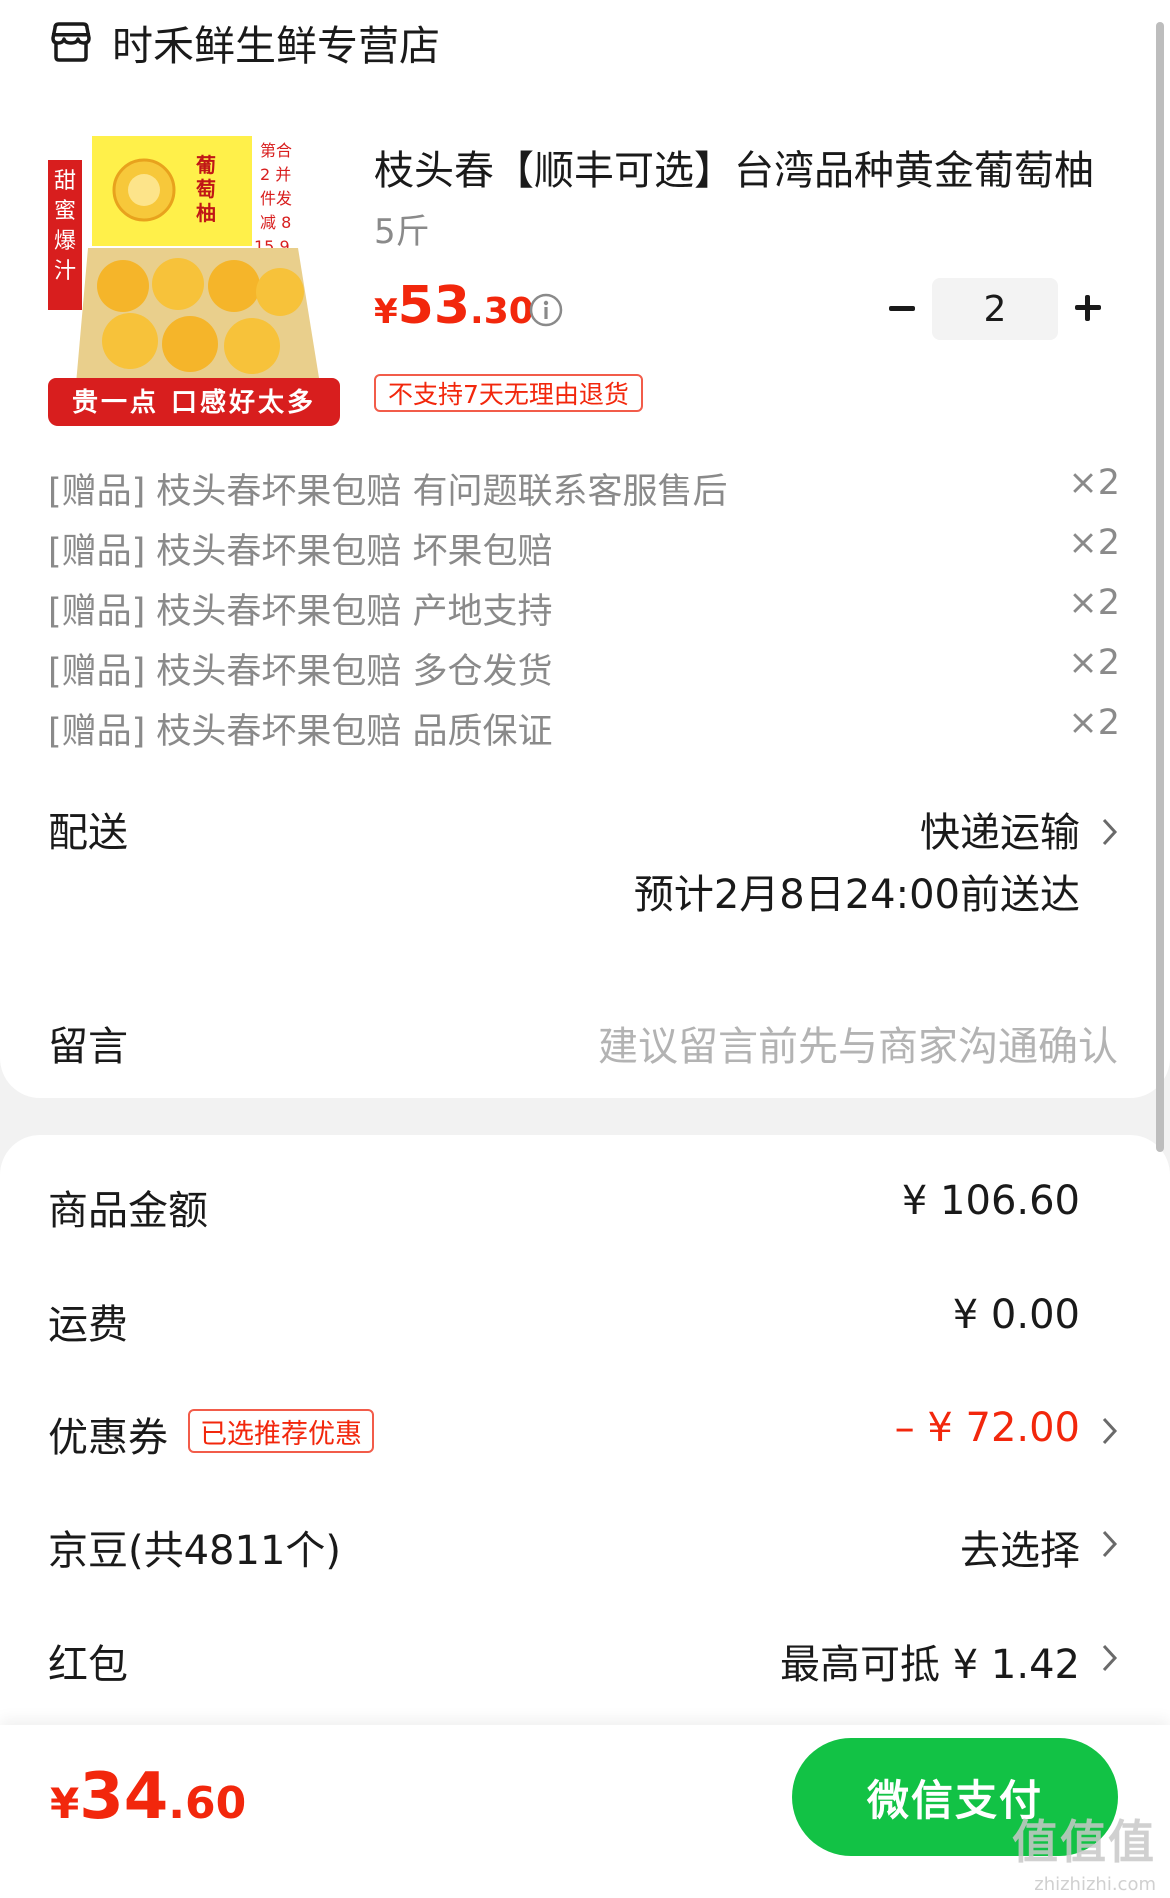 Image resolution: width=1170 pixels, height=1898 pixels. What do you see at coordinates (987, 1428) in the screenshot?
I see `coupon-value: – ¥ 72.00` at bounding box center [987, 1428].